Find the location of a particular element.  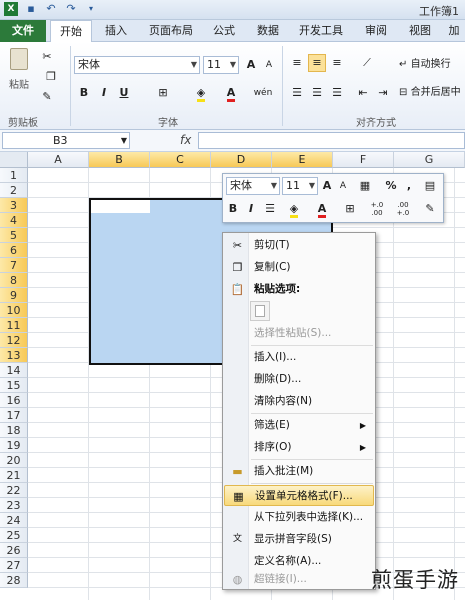

merge-center-button: ⊟ 合并后居中 is located at coordinates (431, 93).